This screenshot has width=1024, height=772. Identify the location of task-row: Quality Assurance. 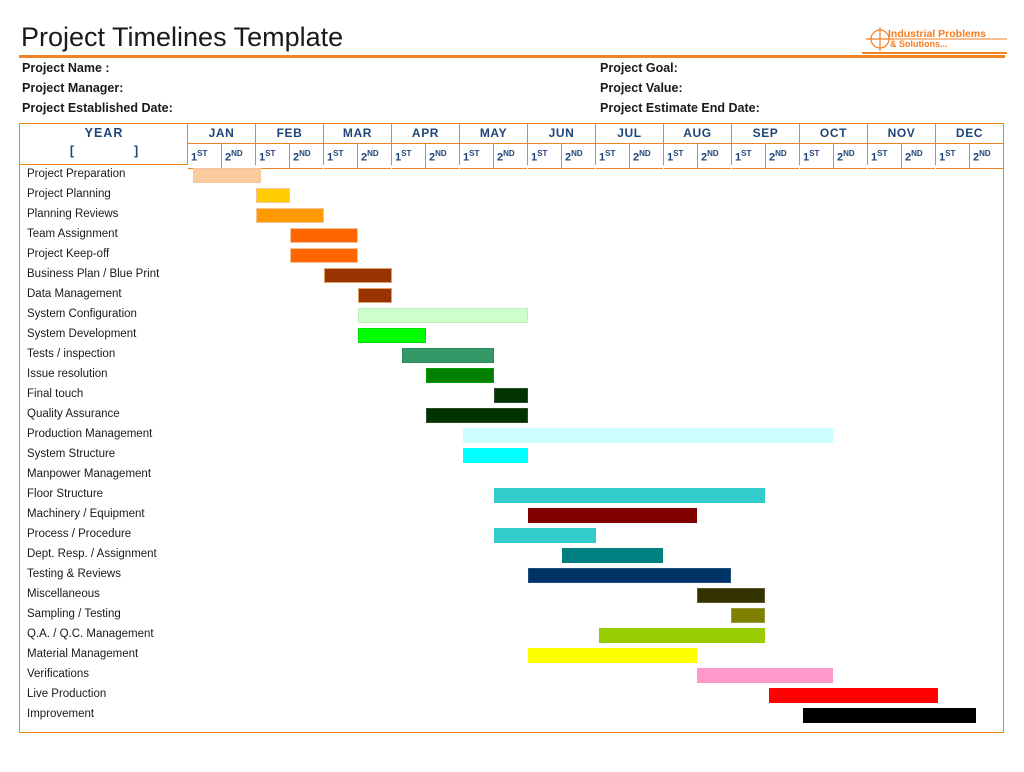
(511, 415).